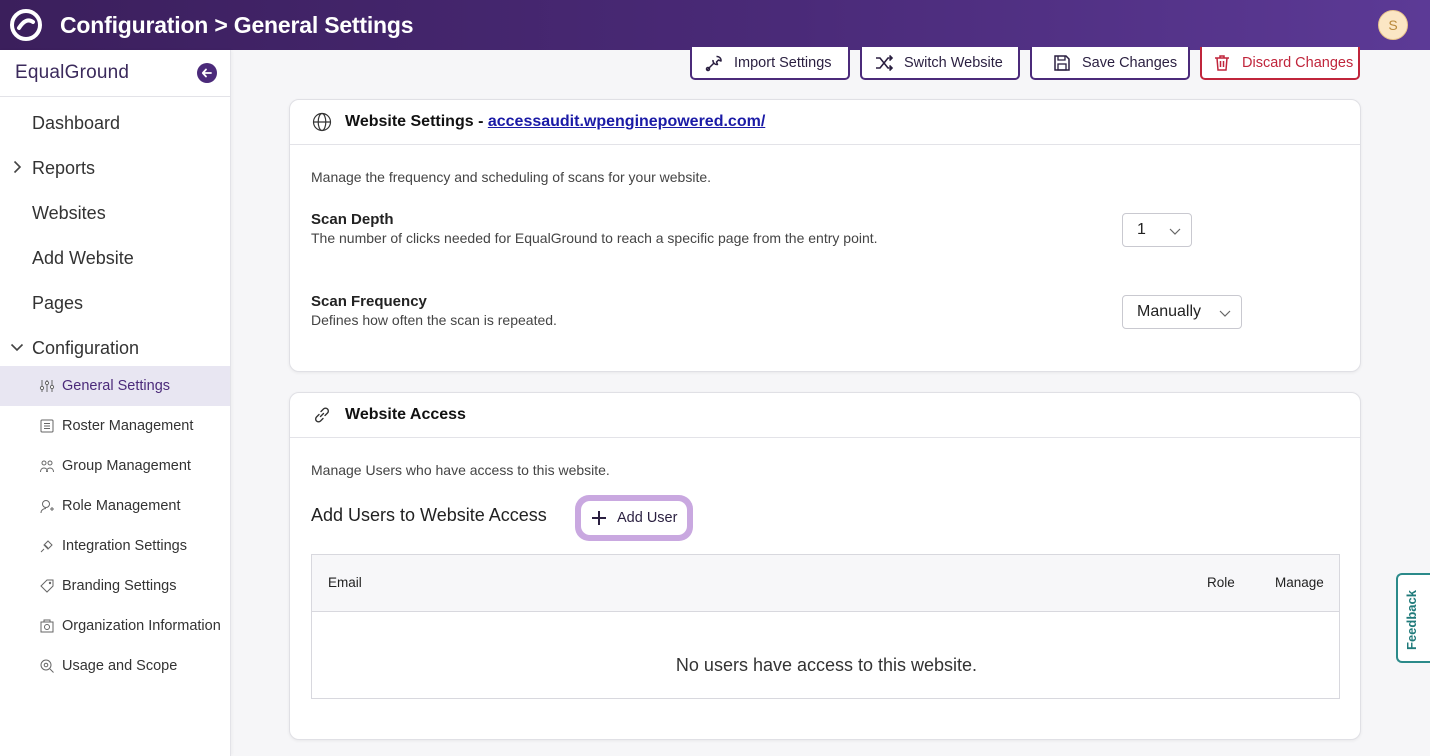 This screenshot has width=1430, height=756. Describe the element at coordinates (64, 168) in the screenshot. I see `sidebar-item-label: Reports` at that location.